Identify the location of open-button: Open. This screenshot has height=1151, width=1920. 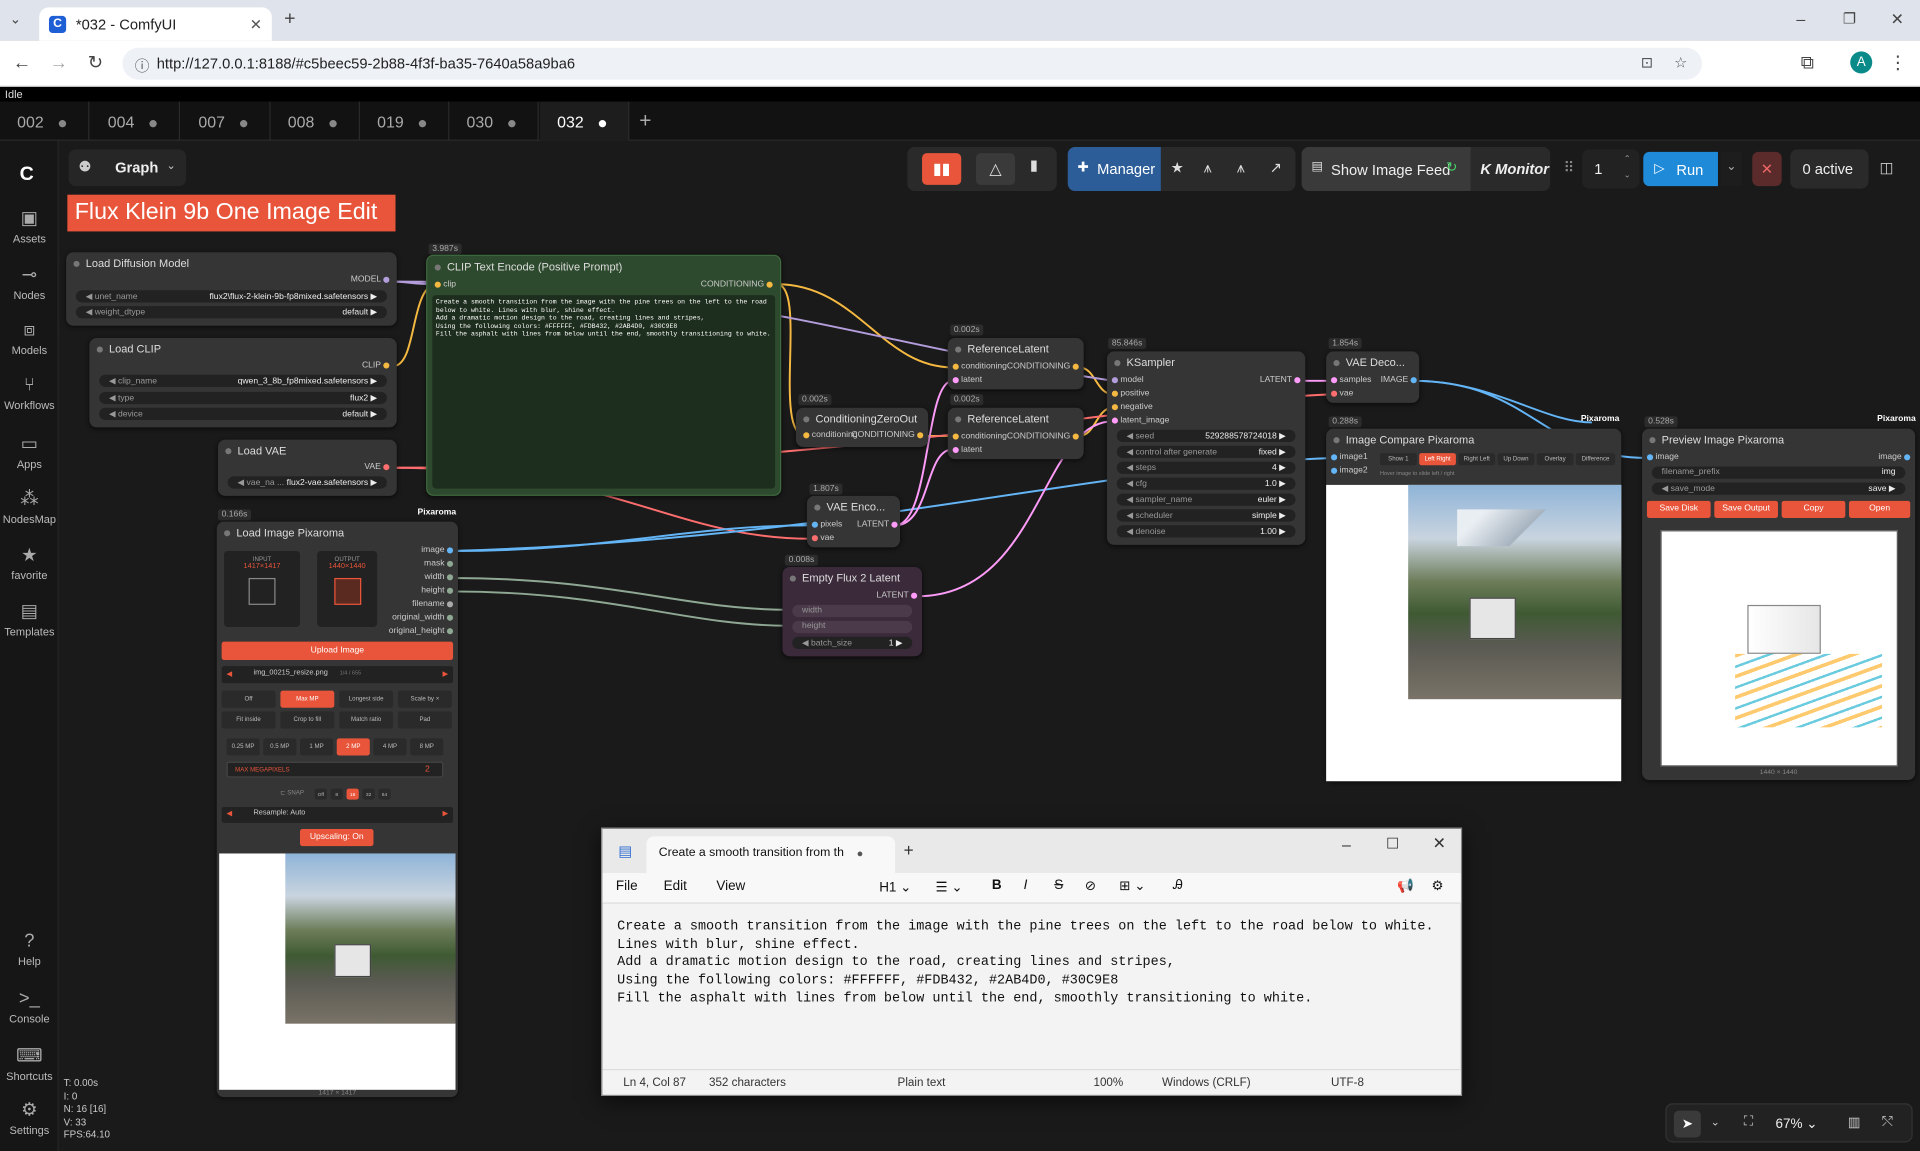
(1879, 509).